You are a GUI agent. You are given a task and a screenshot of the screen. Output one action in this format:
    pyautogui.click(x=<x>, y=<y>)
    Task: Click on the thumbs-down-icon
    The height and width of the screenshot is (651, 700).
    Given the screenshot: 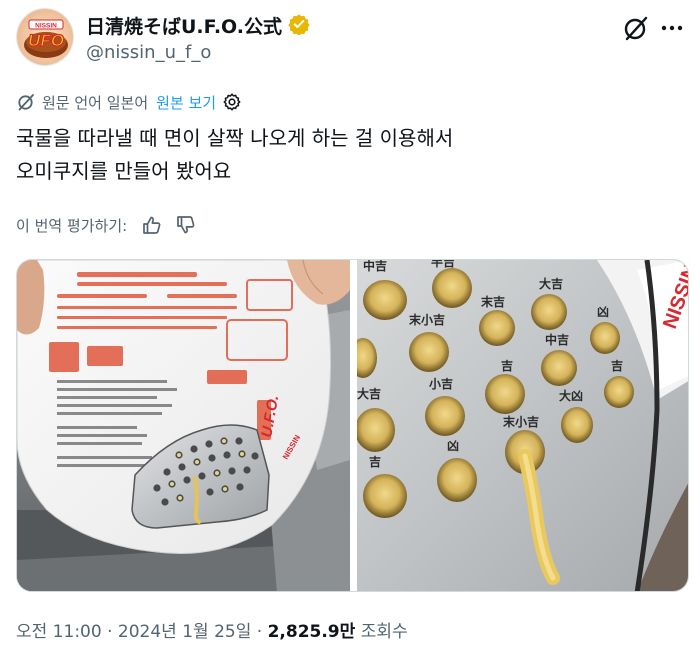 What is the action you would take?
    pyautogui.click(x=186, y=225)
    